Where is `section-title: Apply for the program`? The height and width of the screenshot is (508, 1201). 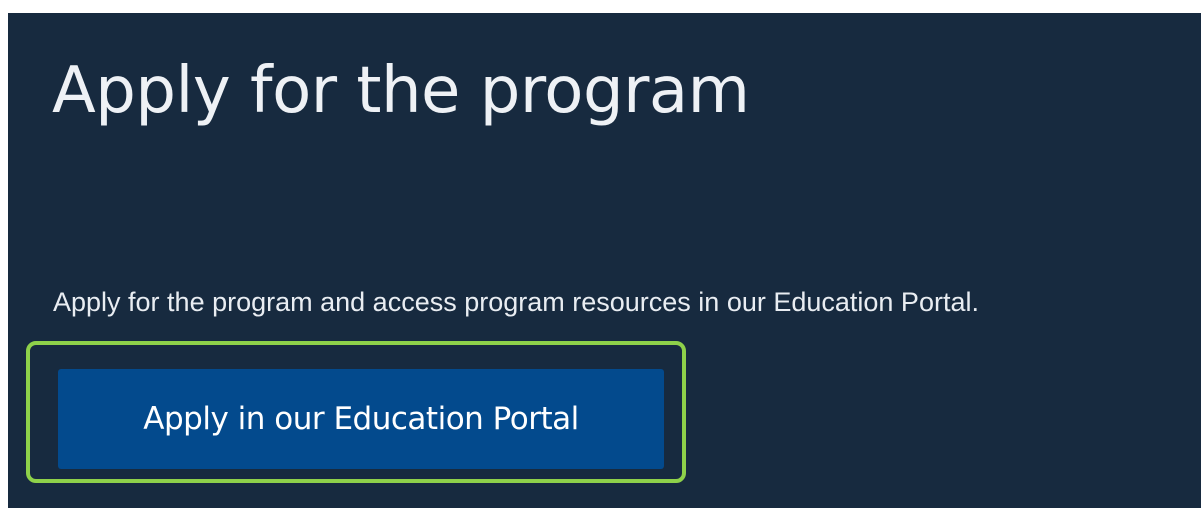 section-title: Apply for the program is located at coordinates (401, 91).